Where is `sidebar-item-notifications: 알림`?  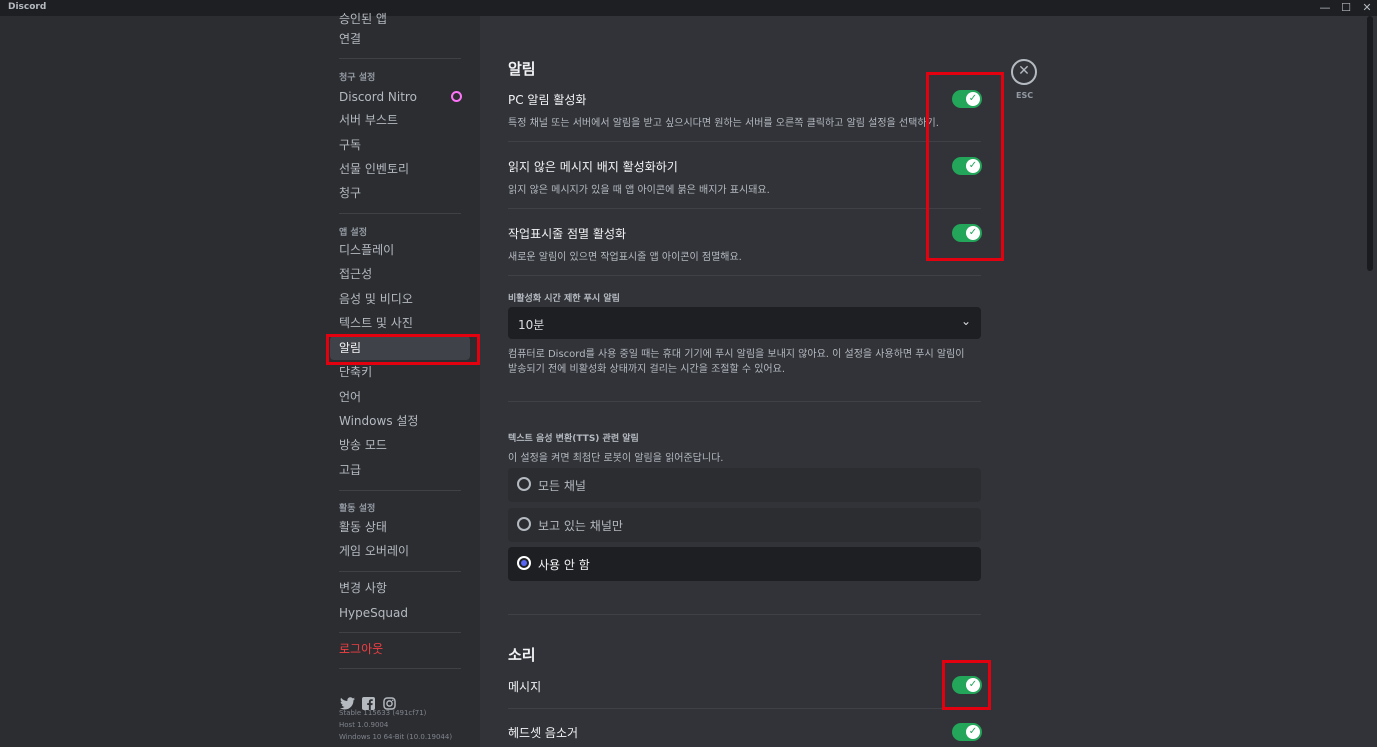 sidebar-item-notifications: 알림 is located at coordinates (400, 348).